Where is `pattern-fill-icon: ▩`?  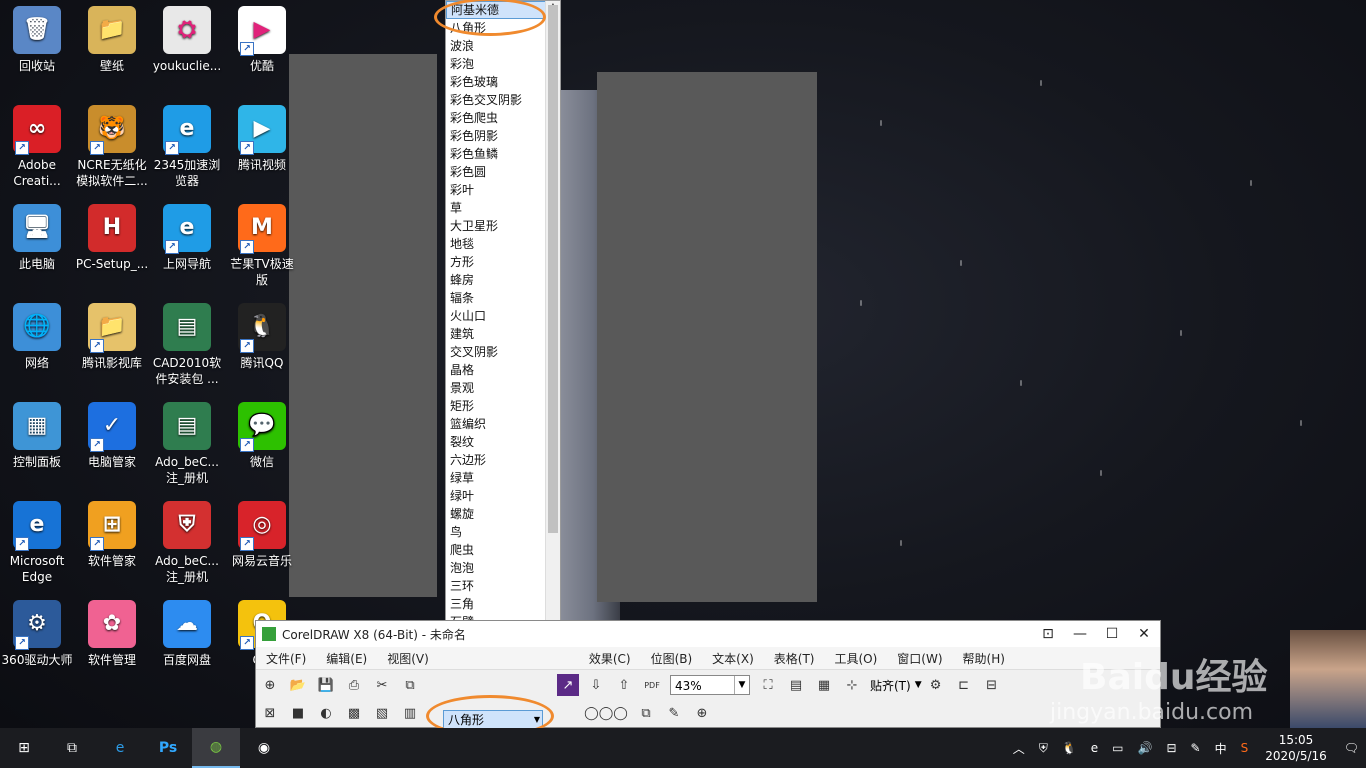 pattern-fill-icon: ▩ is located at coordinates (354, 713).